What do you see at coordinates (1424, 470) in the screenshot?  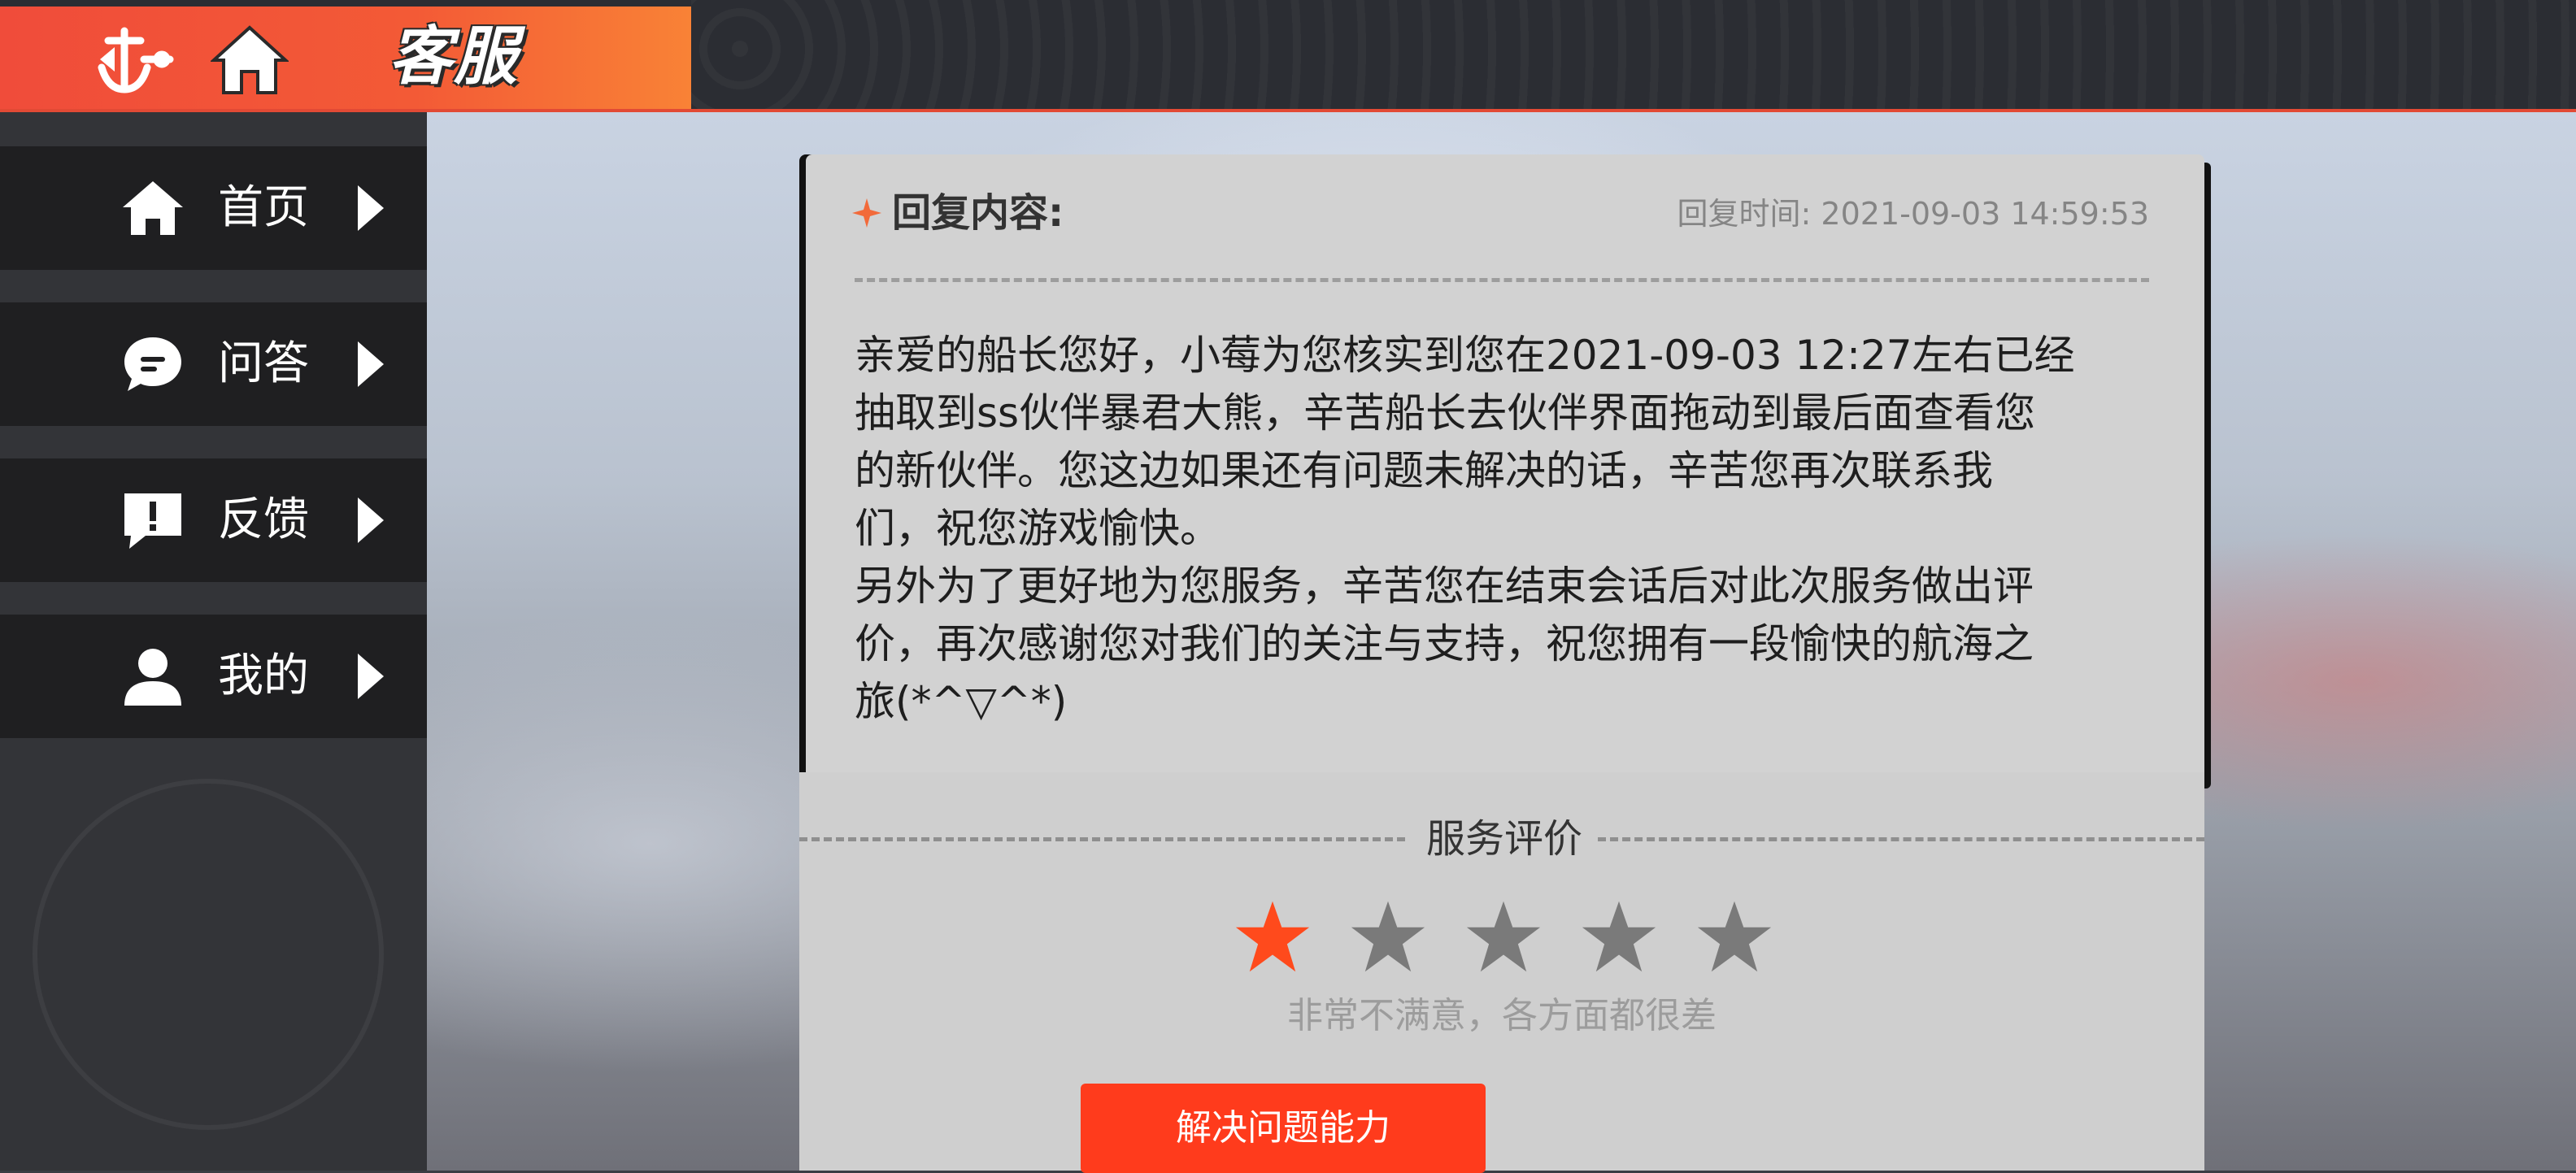 I see `reply-line: 的新伙伴。您这边如果还有问题未解决的话，辛苦您再次联系我` at bounding box center [1424, 470].